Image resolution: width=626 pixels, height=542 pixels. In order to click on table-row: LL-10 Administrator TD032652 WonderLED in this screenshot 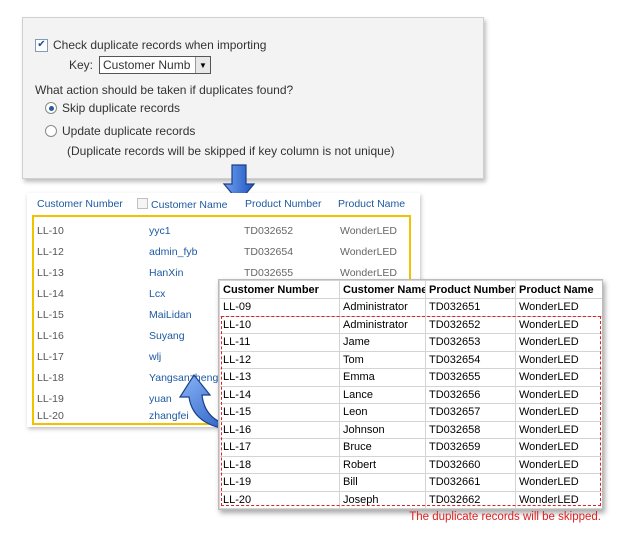, I will do `click(410, 324)`.